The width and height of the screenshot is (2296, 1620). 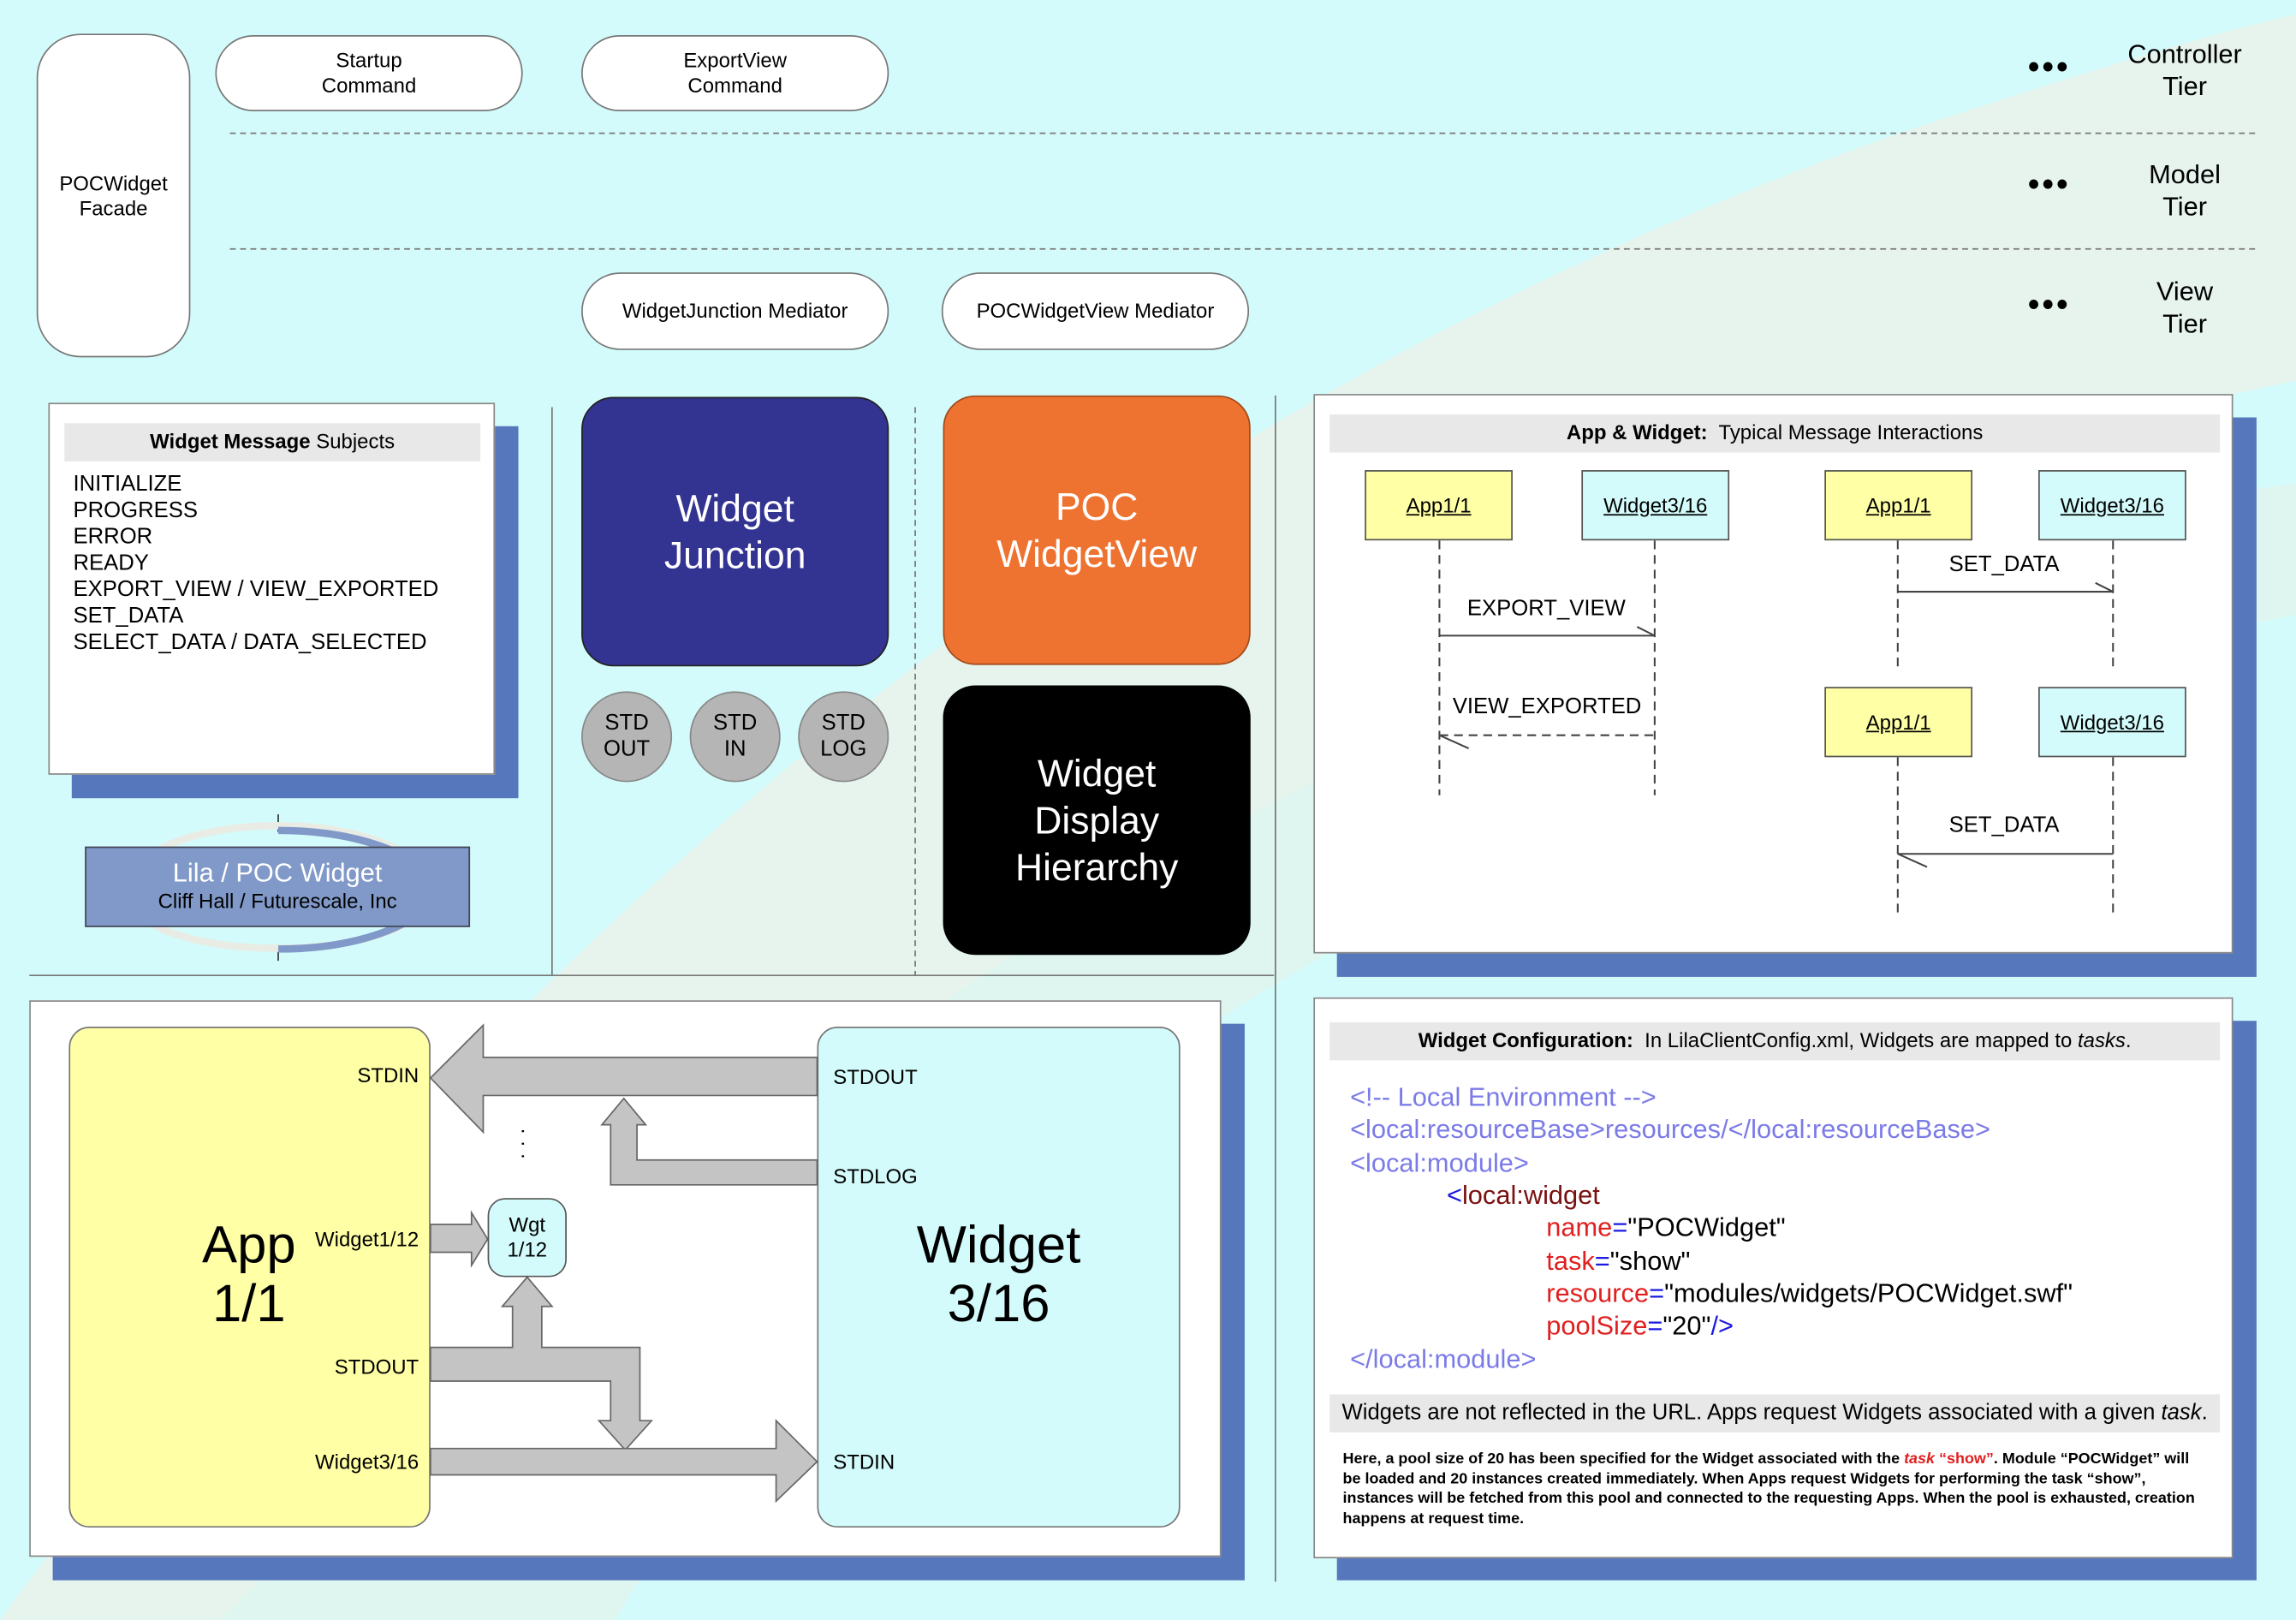 I want to click on attr-name: name, so click(x=1579, y=1227).